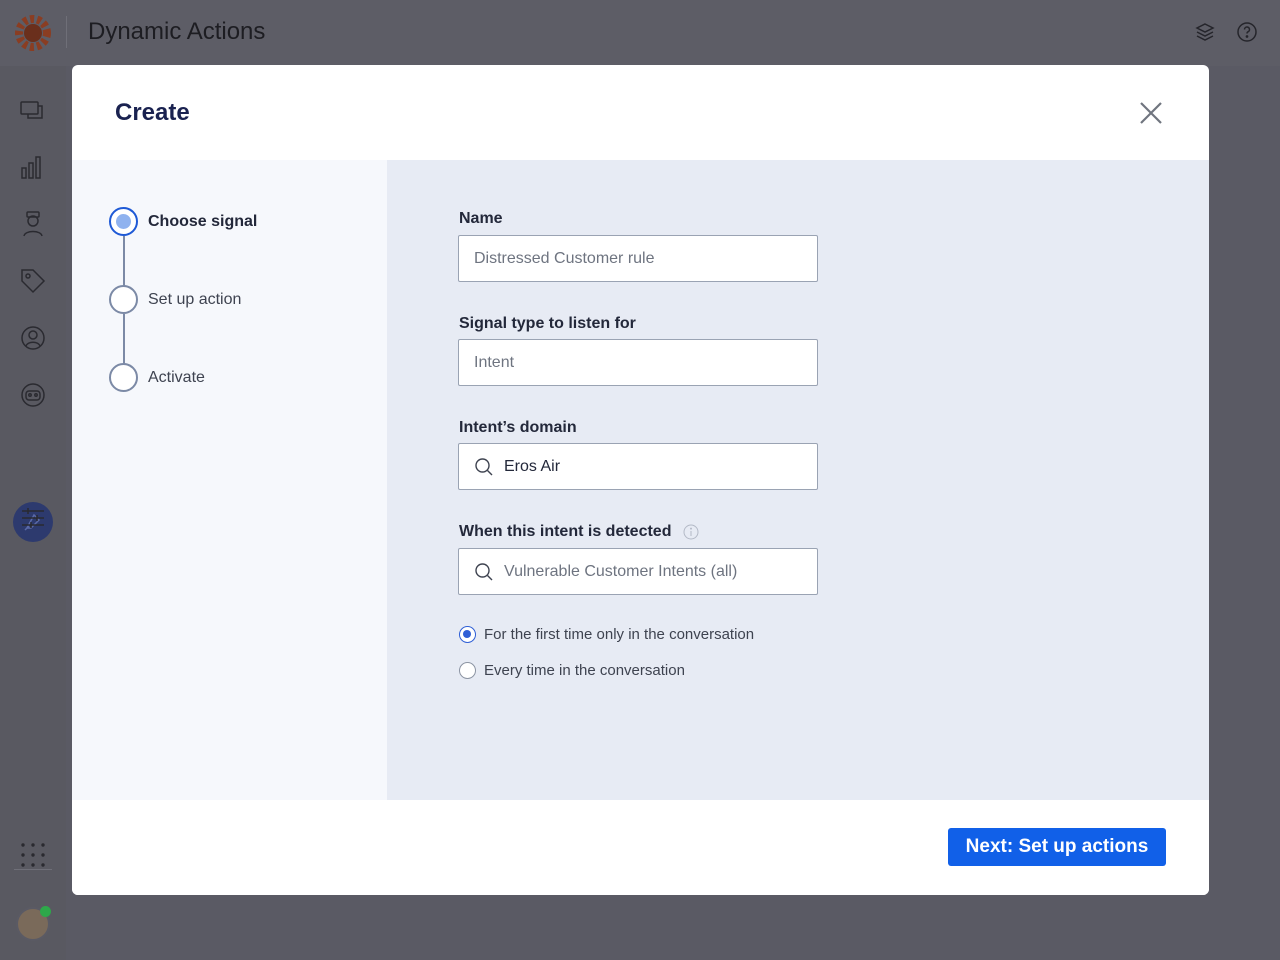 The width and height of the screenshot is (1280, 960). Describe the element at coordinates (45, 911) in the screenshot. I see `online-status-dot` at that location.